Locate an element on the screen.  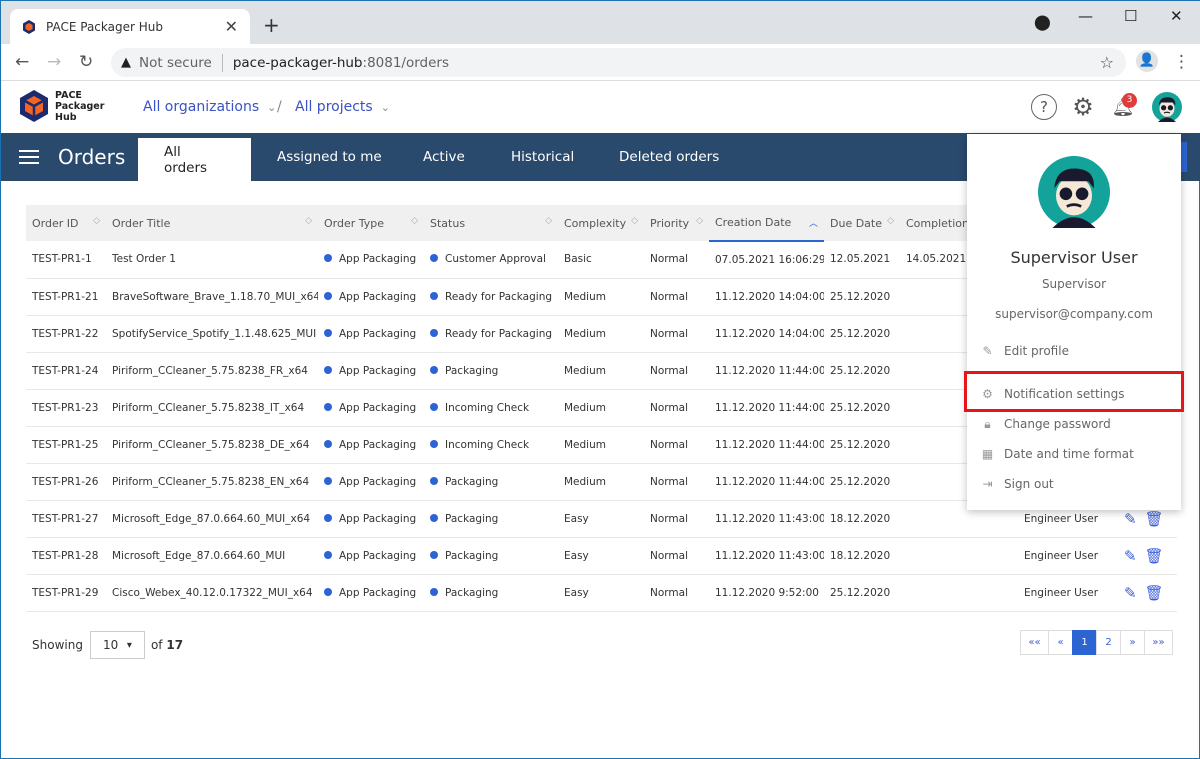
chevron-down-icon: ▾ is located at coordinates (129, 645).